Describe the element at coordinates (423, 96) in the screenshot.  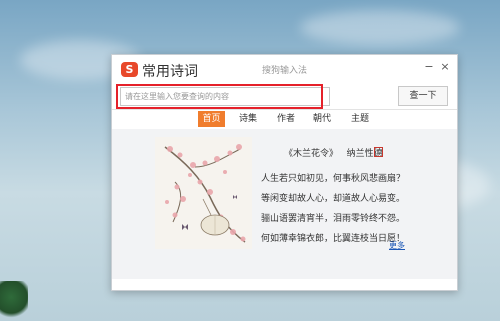
I see `search-button: 查一下` at that location.